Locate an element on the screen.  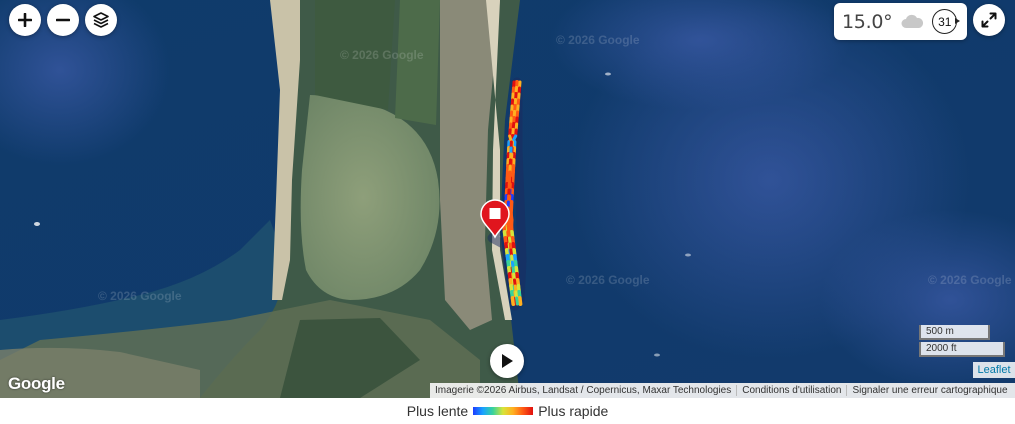
leaflet-link: Leaflet is located at coordinates (994, 370).